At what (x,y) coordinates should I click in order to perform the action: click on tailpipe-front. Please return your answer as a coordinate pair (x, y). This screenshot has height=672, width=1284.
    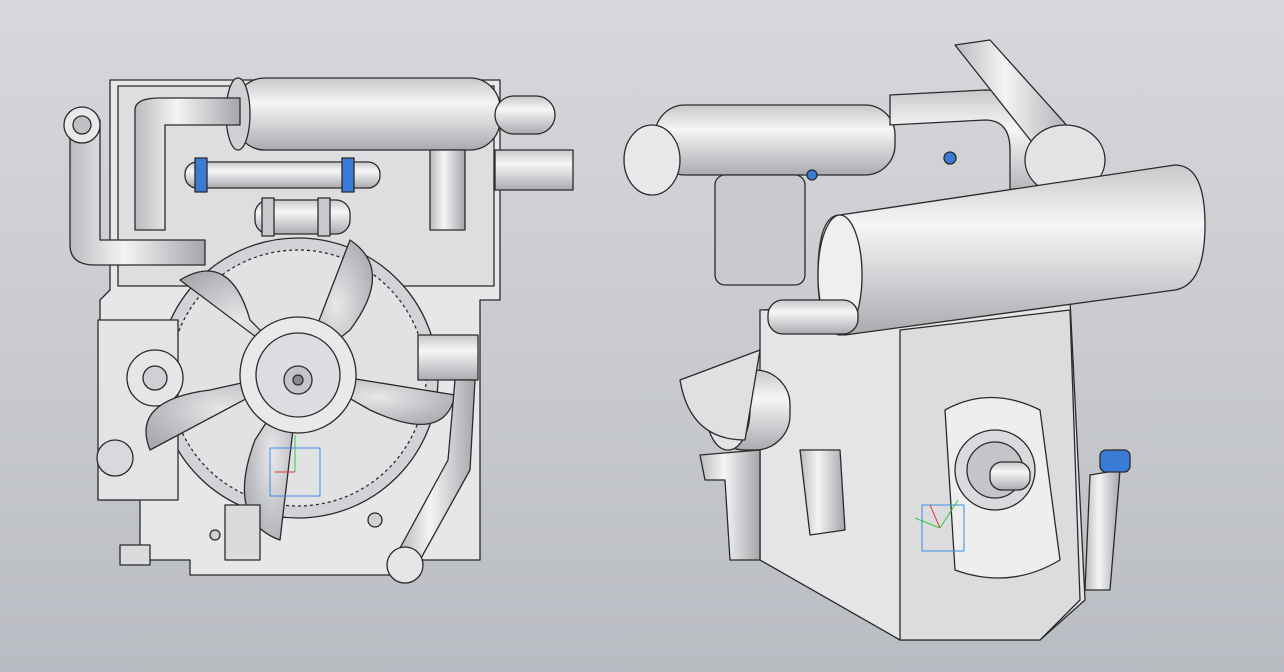
    Looking at the image, I should click on (525, 115).